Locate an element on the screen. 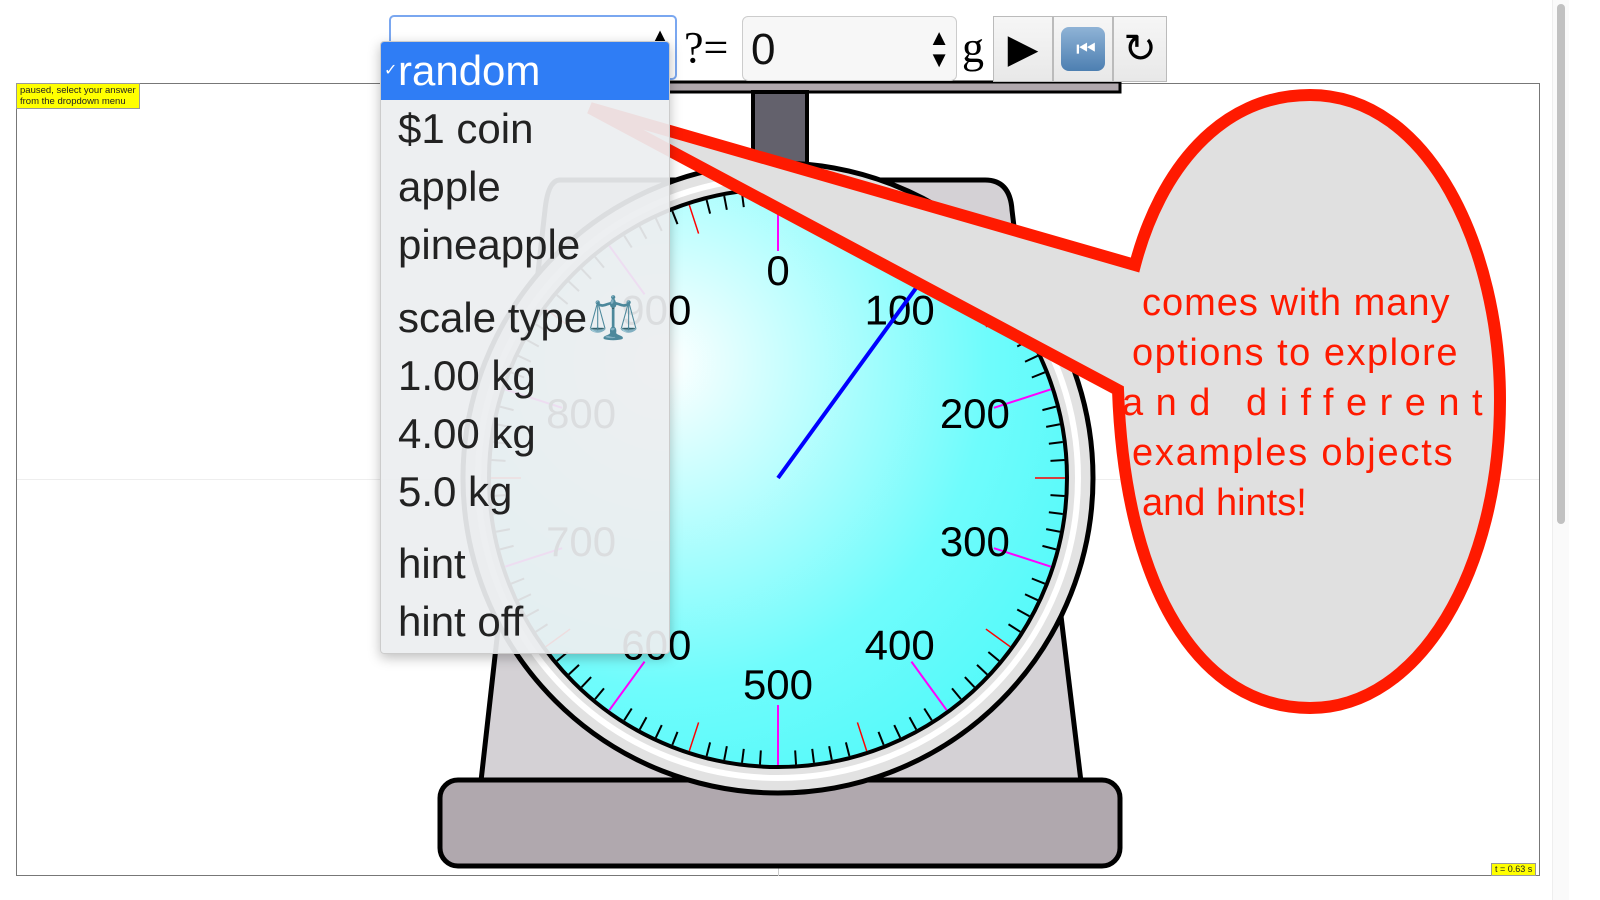 The width and height of the screenshot is (1600, 900). rewind-button: ⏮ is located at coordinates (1083, 49).